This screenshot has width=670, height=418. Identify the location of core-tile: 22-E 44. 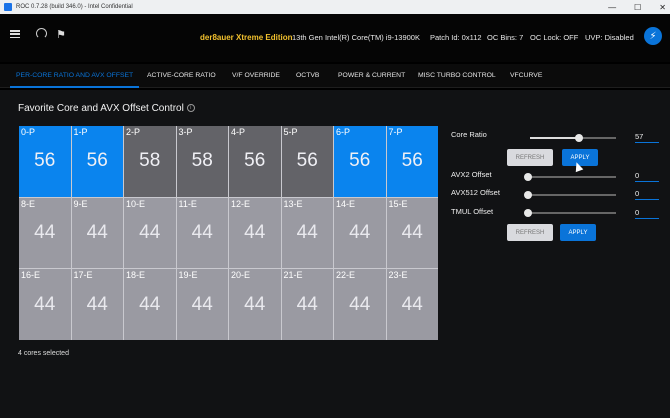
(360, 304).